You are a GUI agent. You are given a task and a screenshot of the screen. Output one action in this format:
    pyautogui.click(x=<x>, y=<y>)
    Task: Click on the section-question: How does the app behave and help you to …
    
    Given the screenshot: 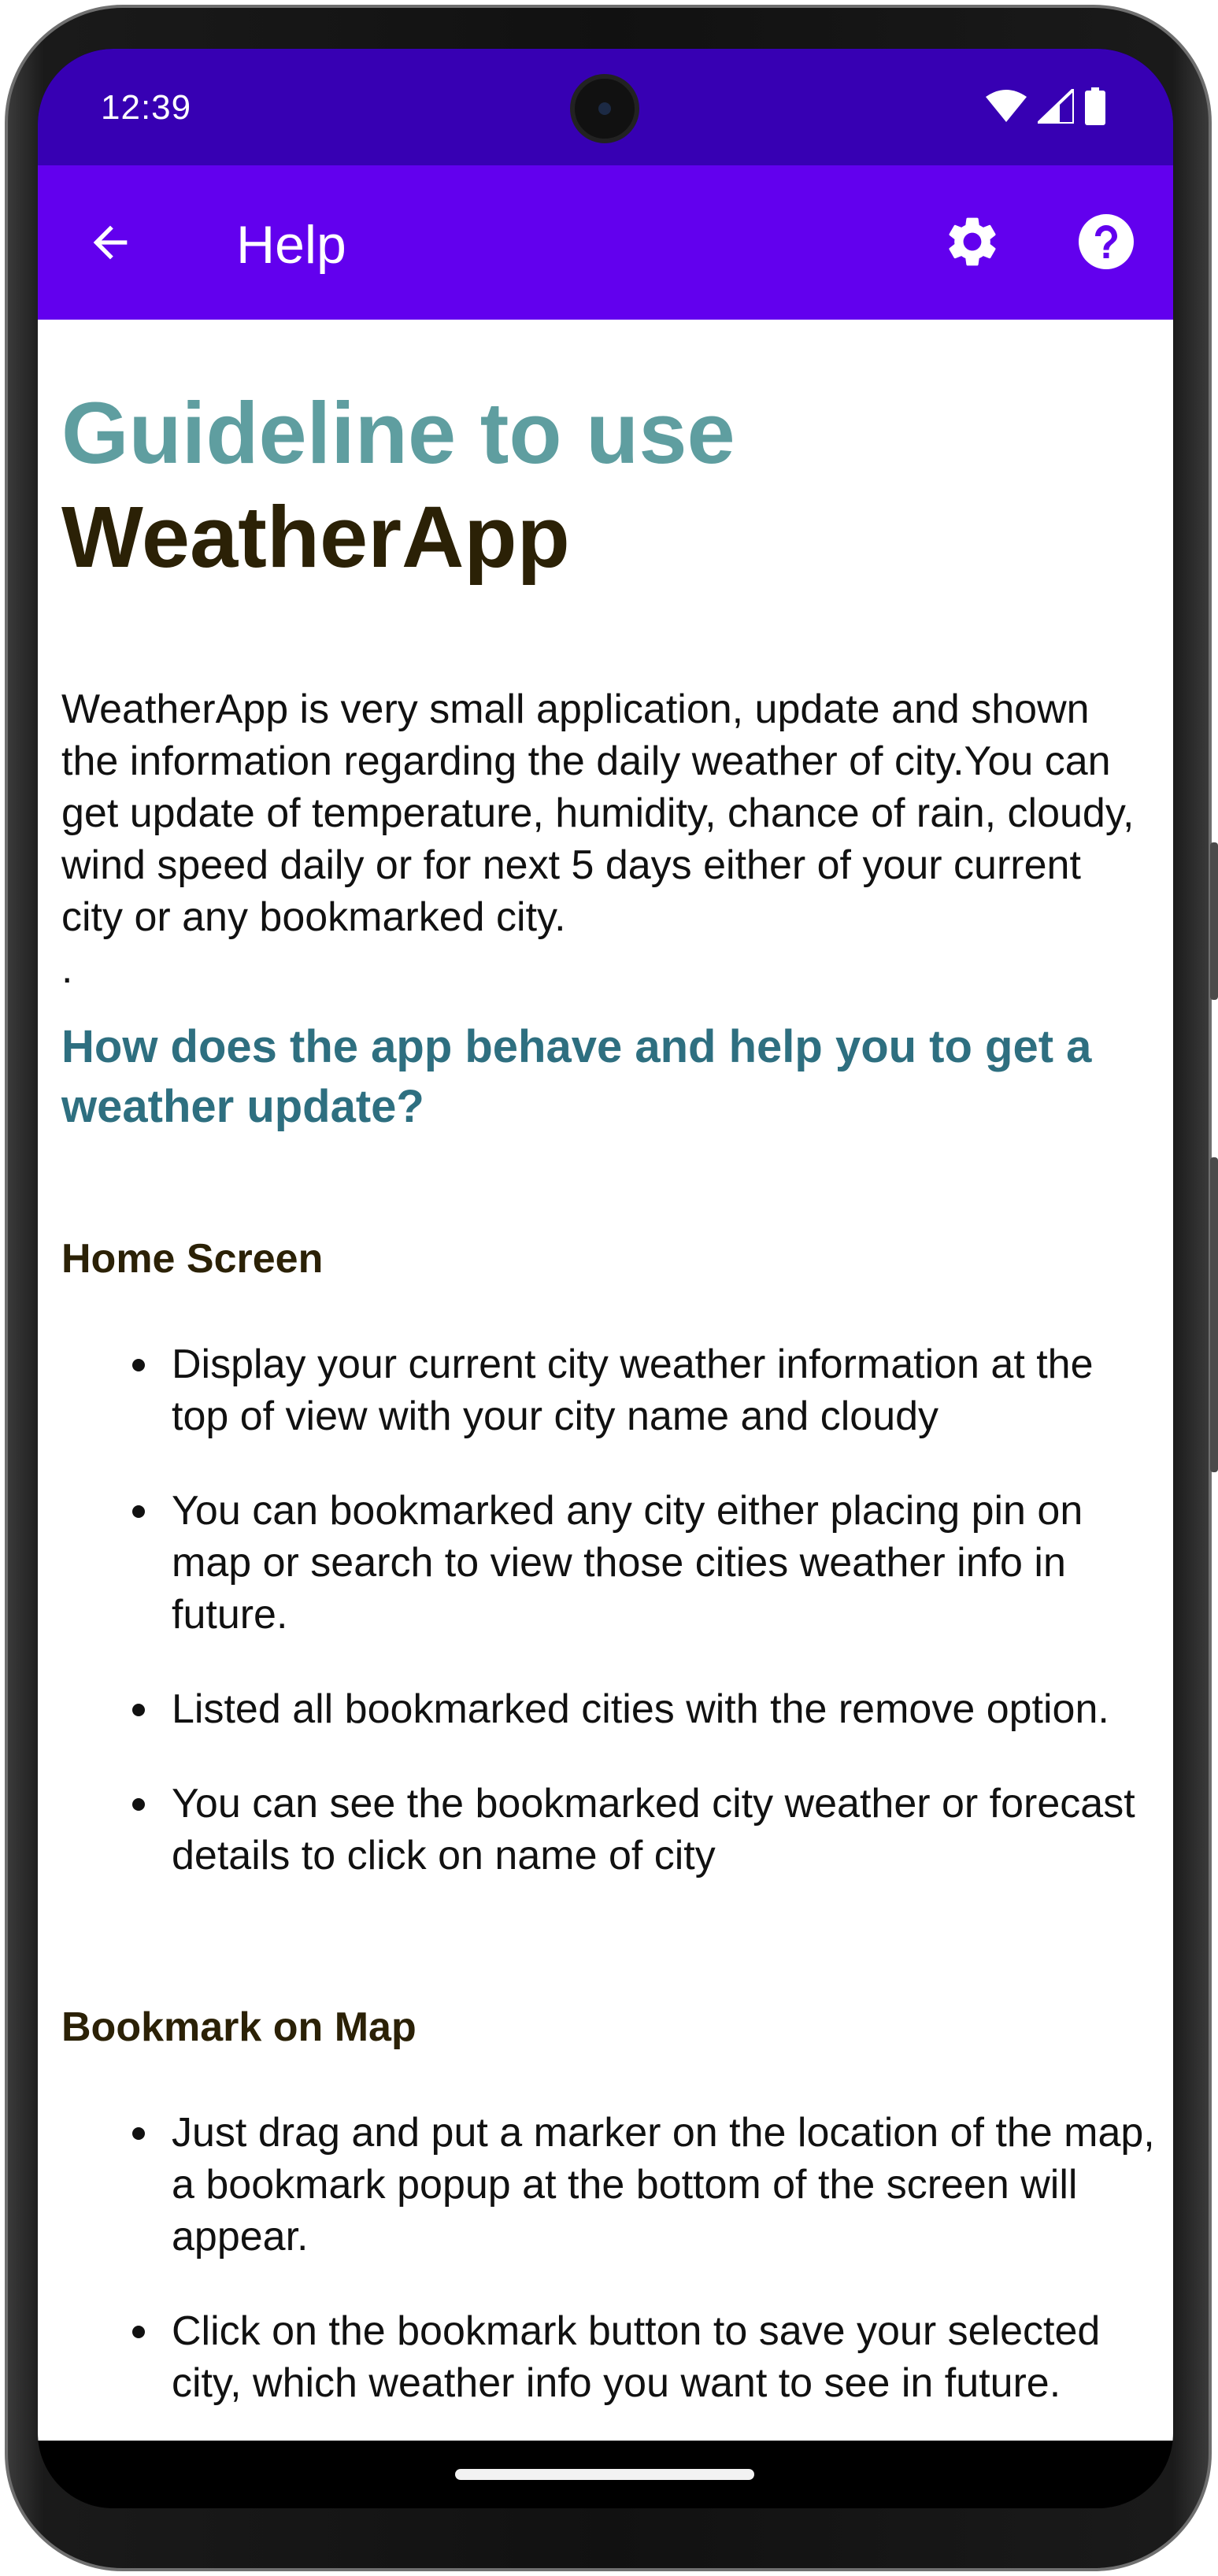 What is the action you would take?
    pyautogui.click(x=576, y=1076)
    